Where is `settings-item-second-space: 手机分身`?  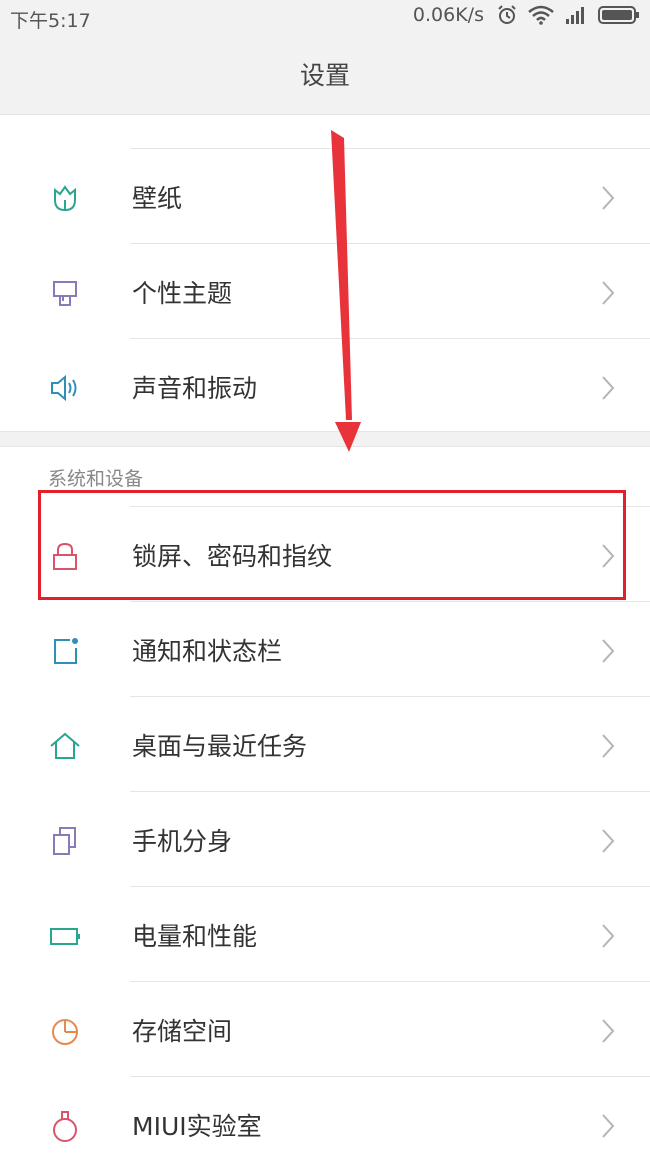
settings-item-second-space: 手机分身 is located at coordinates (325, 838).